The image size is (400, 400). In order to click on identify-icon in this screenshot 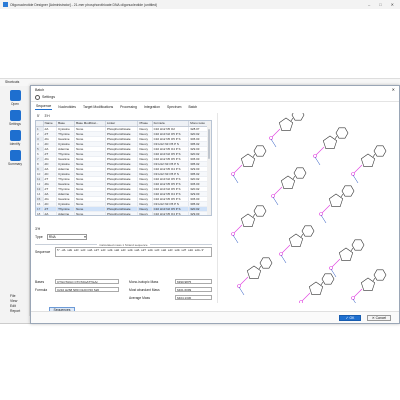, I will do `click(15, 135)`.